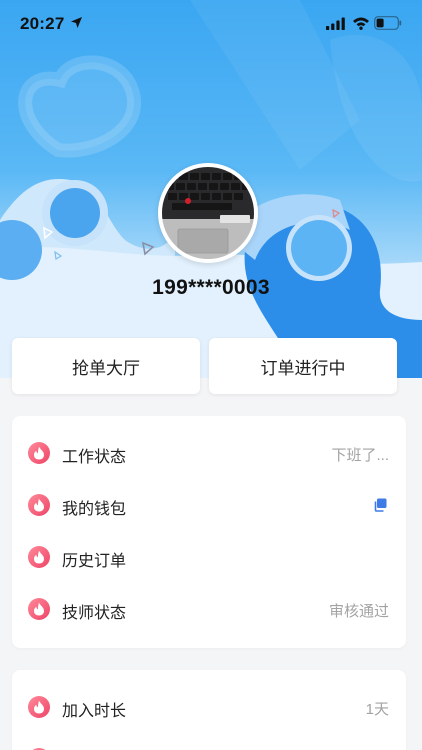 This screenshot has height=750, width=422. I want to click on user-phone-number: 199****0003, so click(211, 287).